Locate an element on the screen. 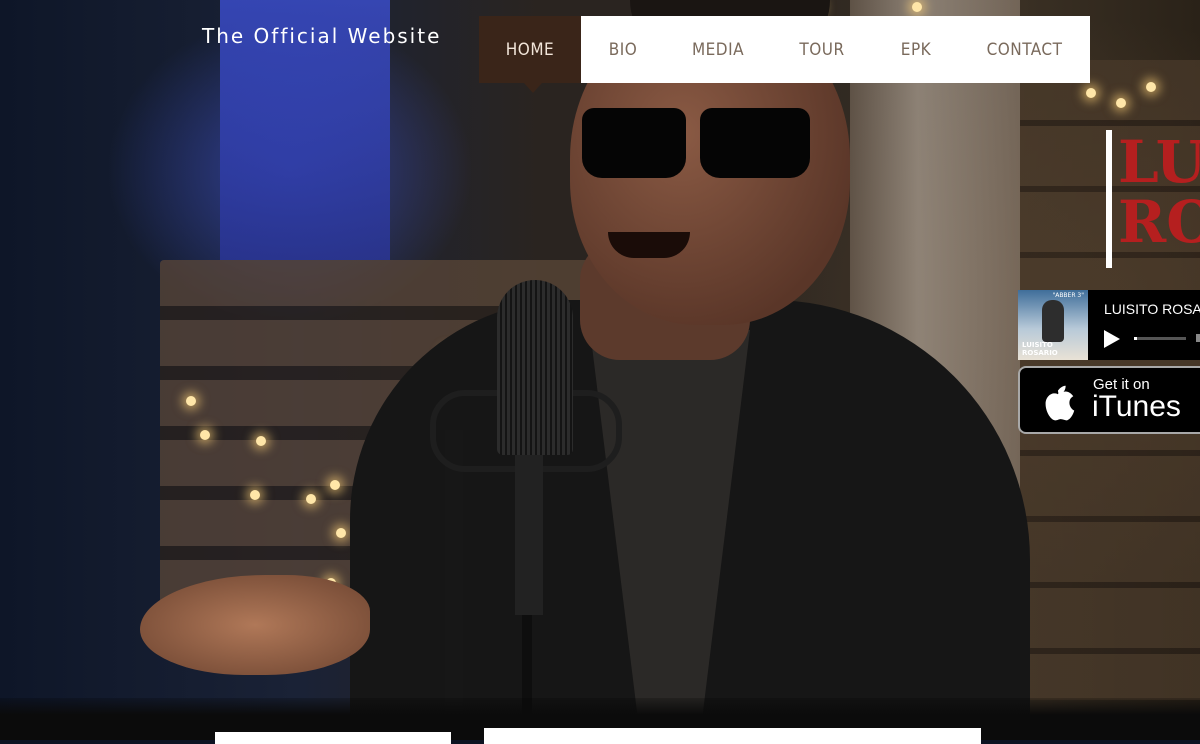  left-lens is located at coordinates (634, 143).